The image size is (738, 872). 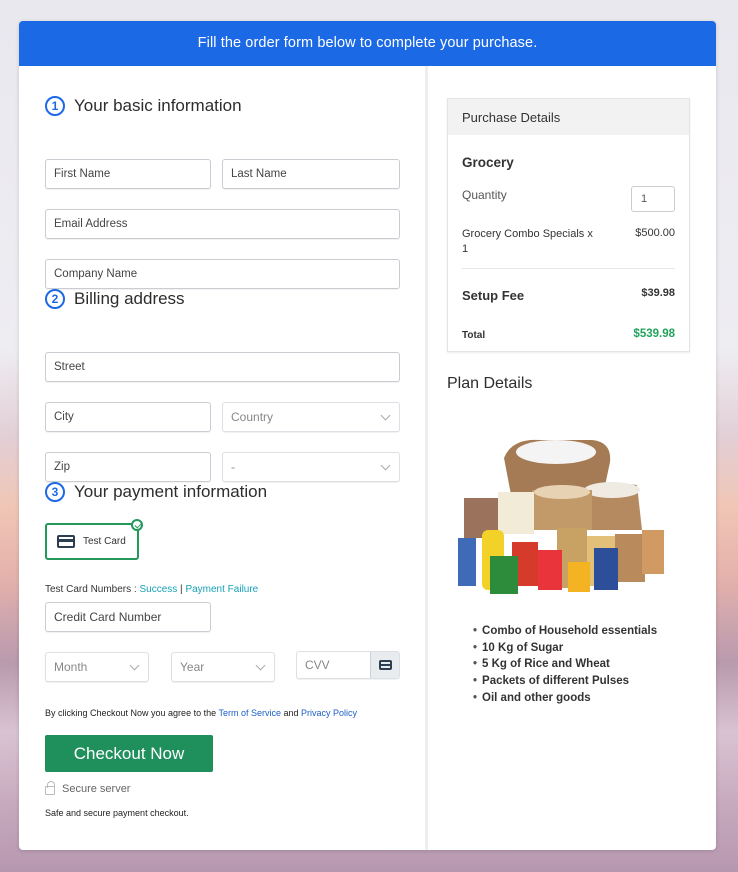 What do you see at coordinates (565, 681) in the screenshot?
I see `plan-feature-item: Packets of different Pulses` at bounding box center [565, 681].